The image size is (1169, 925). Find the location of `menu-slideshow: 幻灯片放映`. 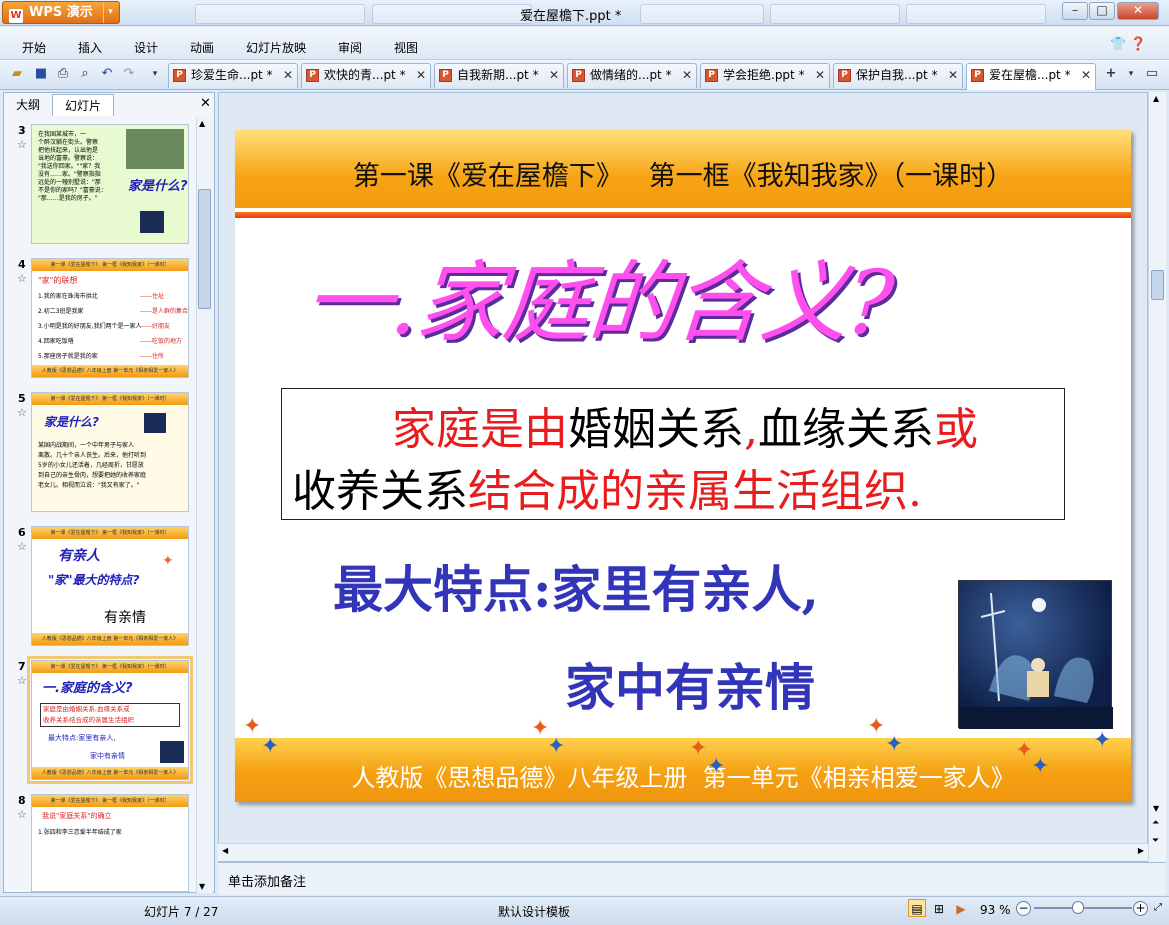

menu-slideshow: 幻灯片放映 is located at coordinates (276, 47).